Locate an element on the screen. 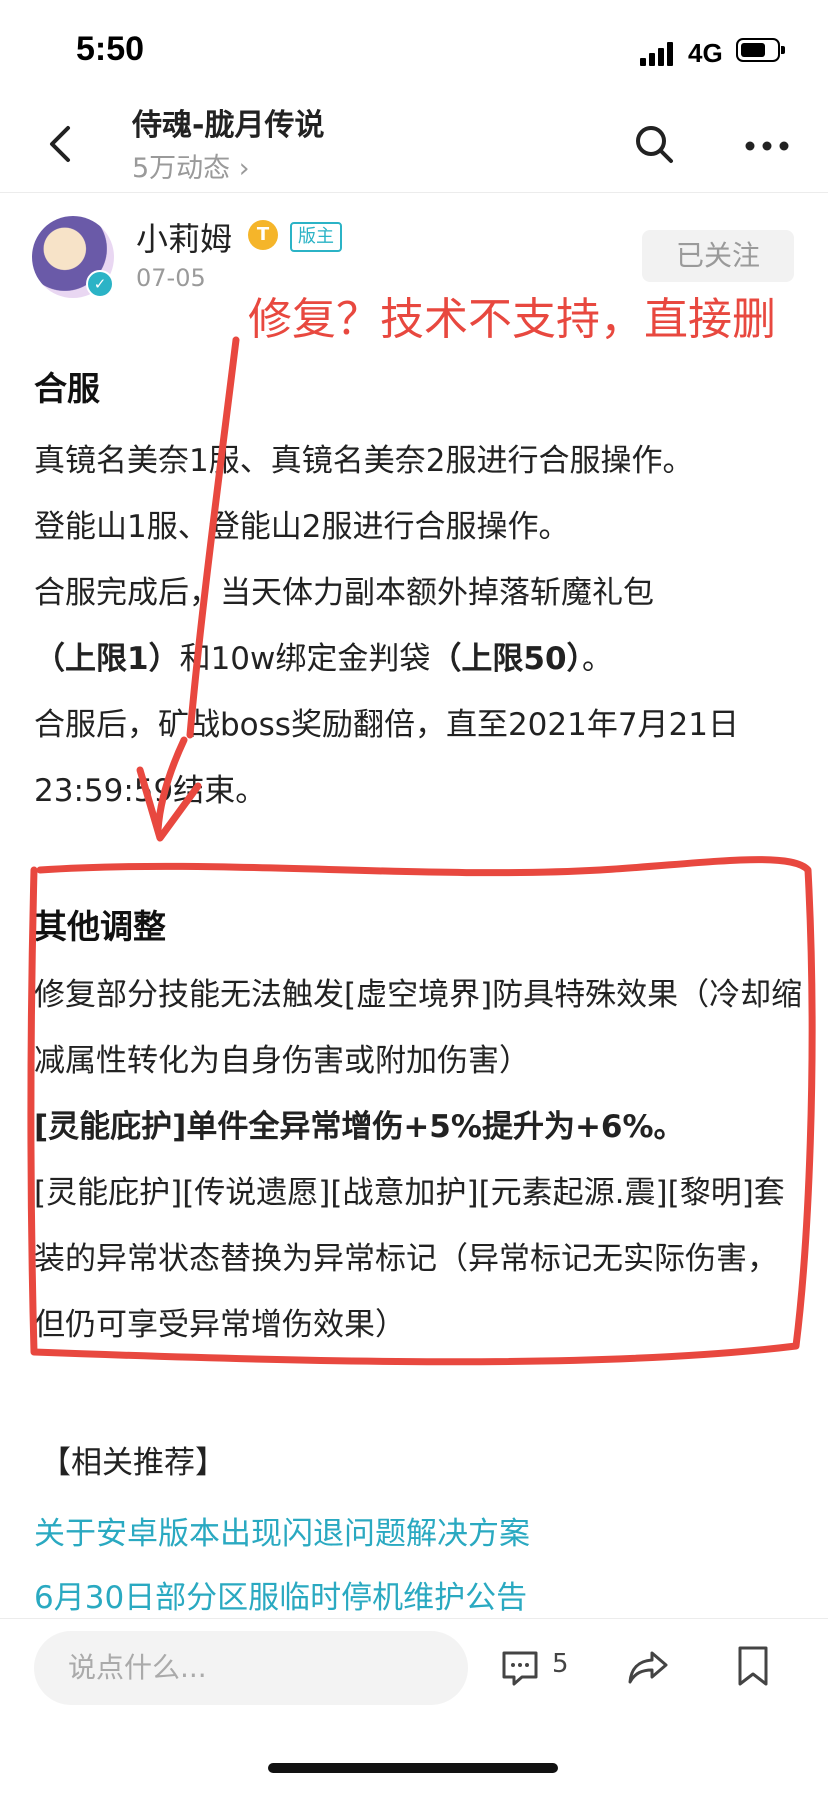 The height and width of the screenshot is (1793, 828). section-title-merge: 合服 is located at coordinates (67, 388).